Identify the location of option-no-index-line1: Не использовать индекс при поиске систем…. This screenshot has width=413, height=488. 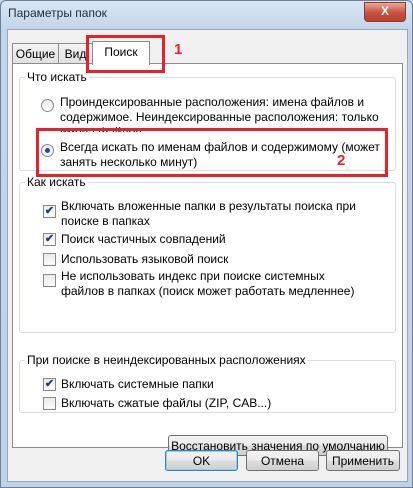
(193, 276).